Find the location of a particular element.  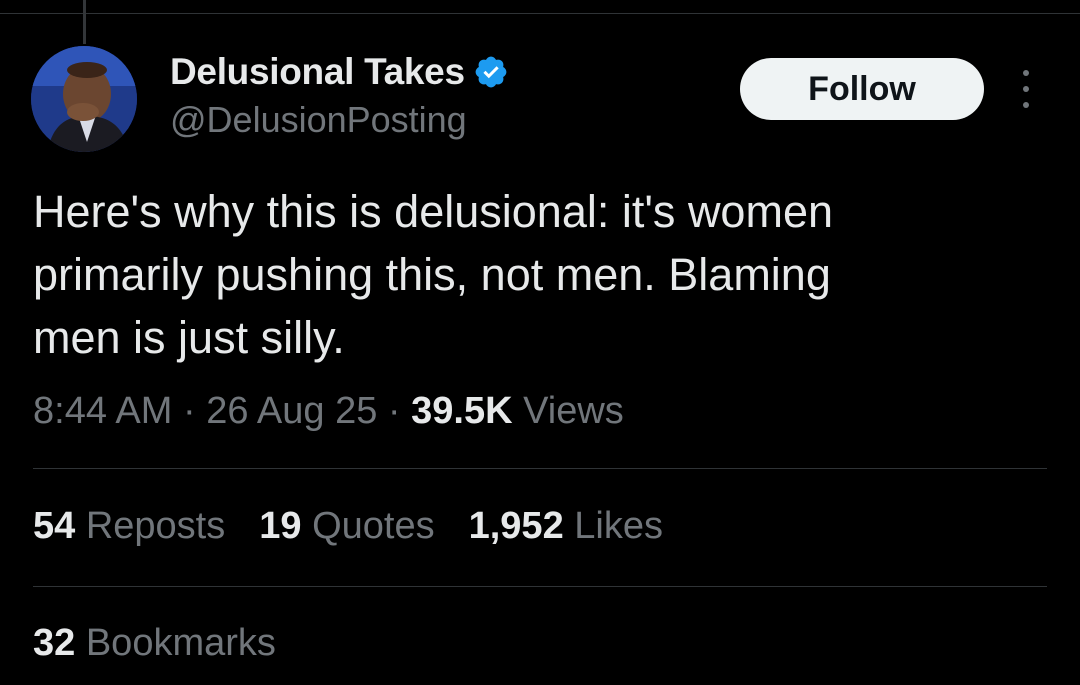

tweet-time: 8:44 AM is located at coordinates (102, 411).